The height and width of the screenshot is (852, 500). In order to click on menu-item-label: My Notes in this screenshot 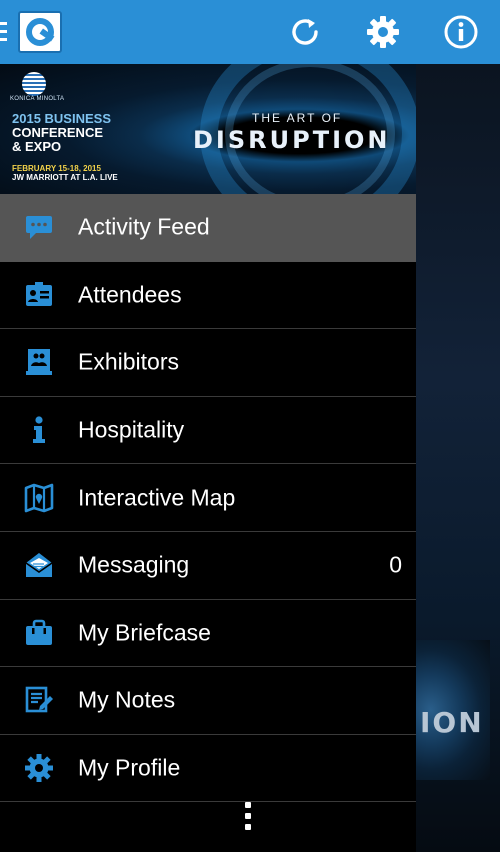, I will do `click(127, 699)`.